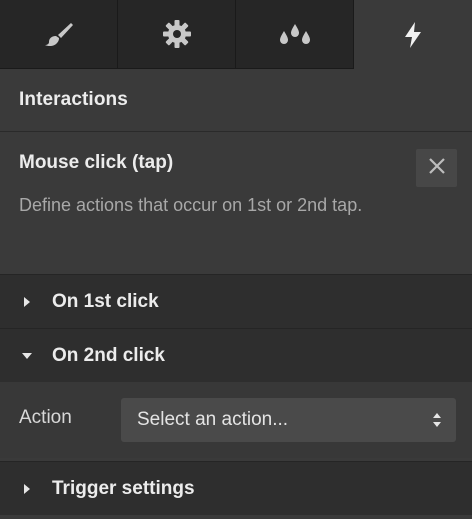 The height and width of the screenshot is (519, 472). I want to click on tab-effects, so click(295, 34).